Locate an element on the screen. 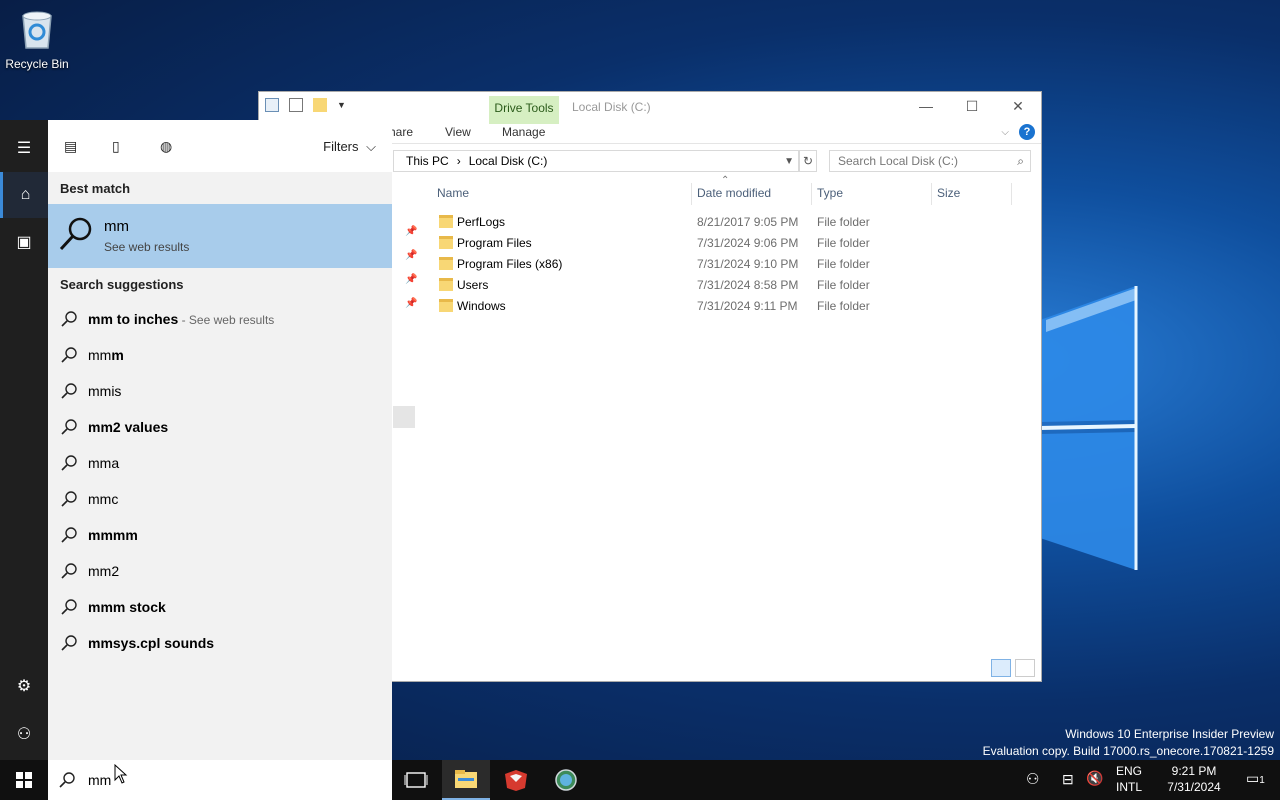 This screenshot has height=800, width=1280. action-center-icon: ▭1 is located at coordinates (1255, 778).